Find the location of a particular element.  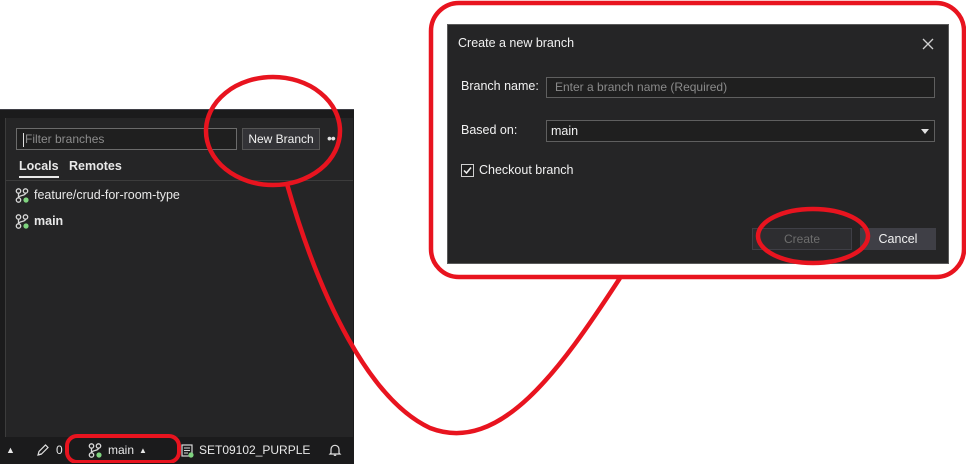

repository-selector: SET09102_PURPLE is located at coordinates (245, 450).